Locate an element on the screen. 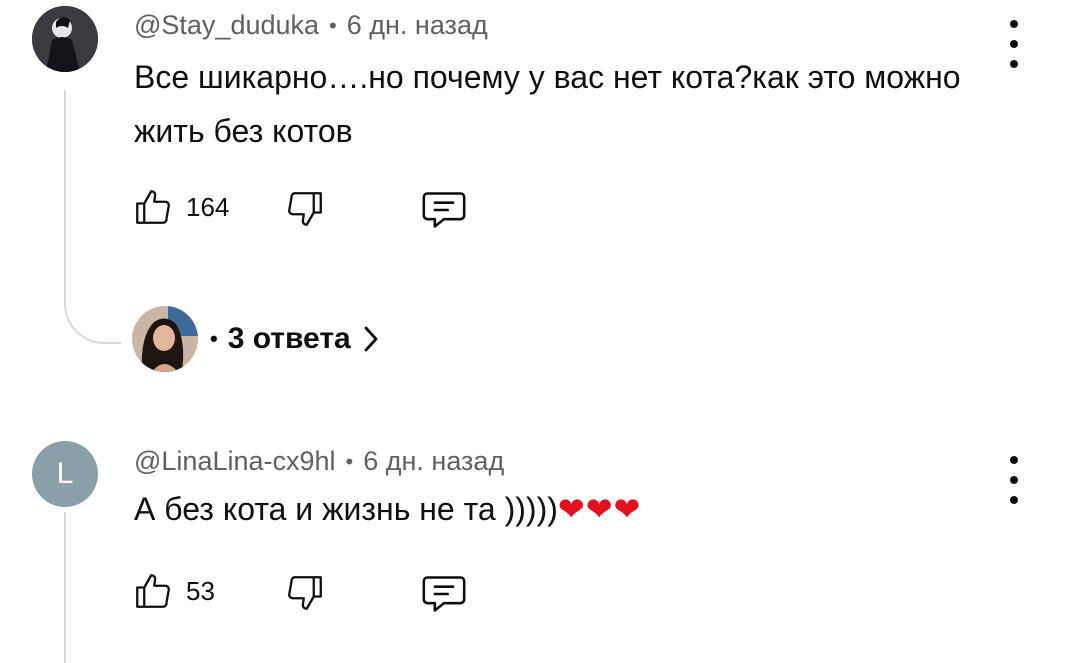 The height and width of the screenshot is (663, 1080). thread-line is located at coordinates (65, 587).